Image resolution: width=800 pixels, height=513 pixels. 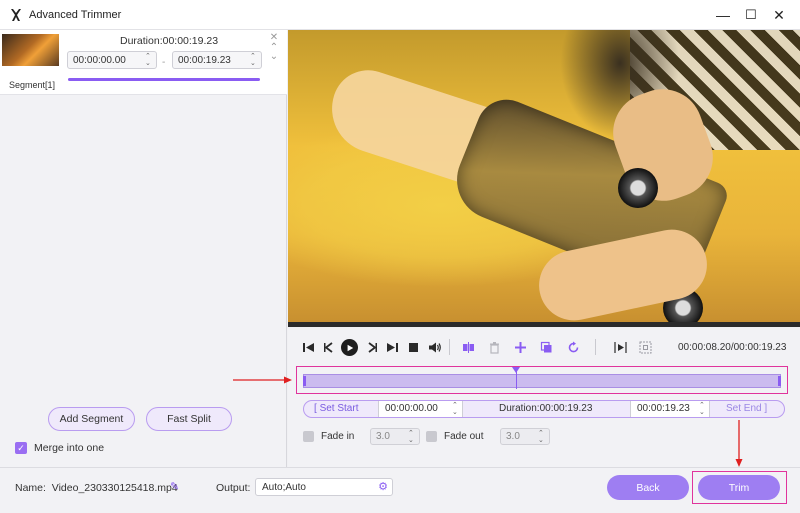 I want to click on merge-checkbox: ✓, so click(x=21, y=448).